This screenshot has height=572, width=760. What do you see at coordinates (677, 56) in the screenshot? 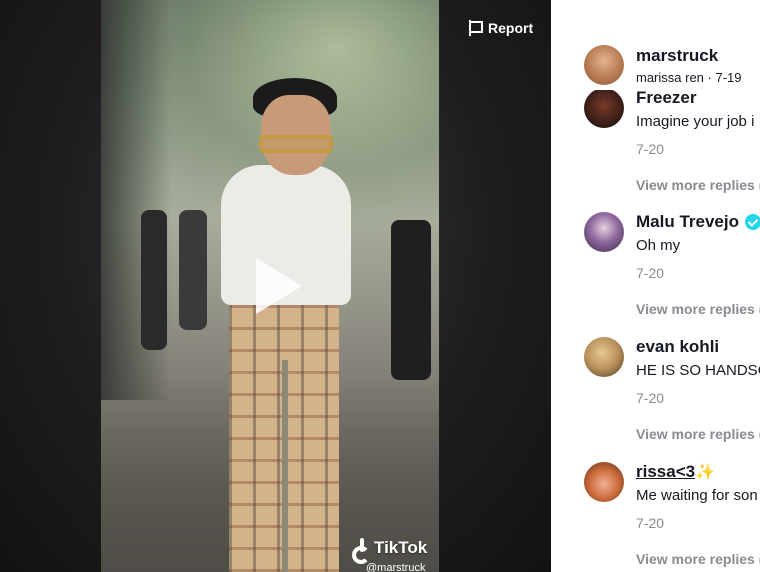
I see `author-username: marstruck` at bounding box center [677, 56].